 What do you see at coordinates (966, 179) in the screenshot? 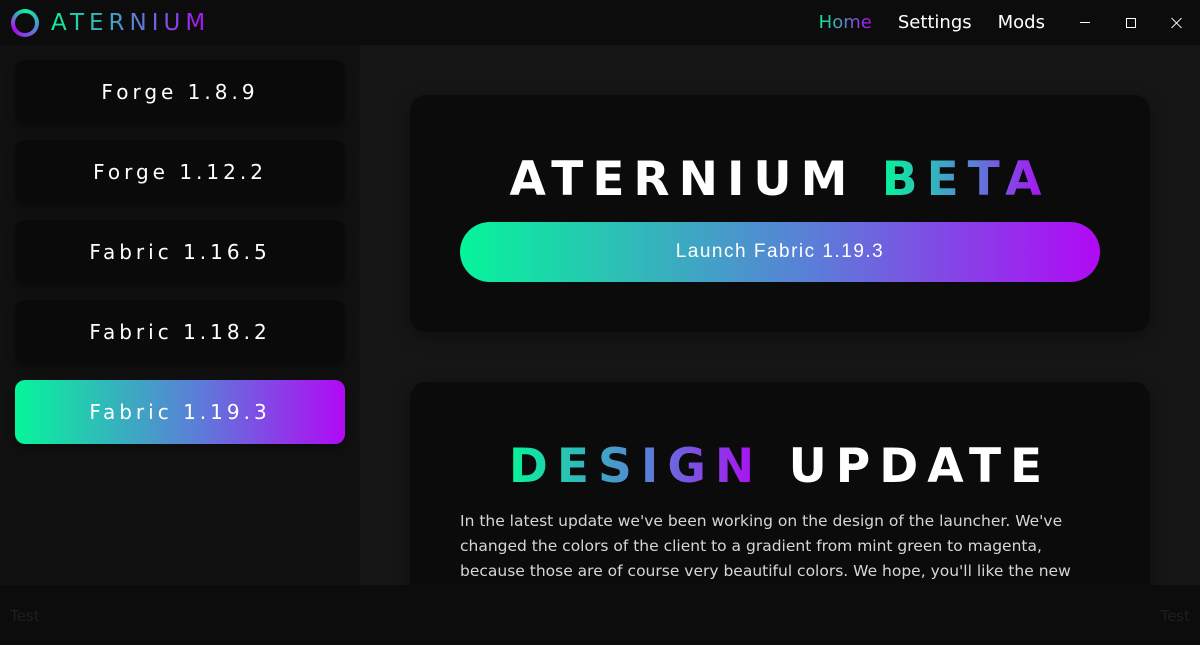
I see `title-beta: BETA` at bounding box center [966, 179].